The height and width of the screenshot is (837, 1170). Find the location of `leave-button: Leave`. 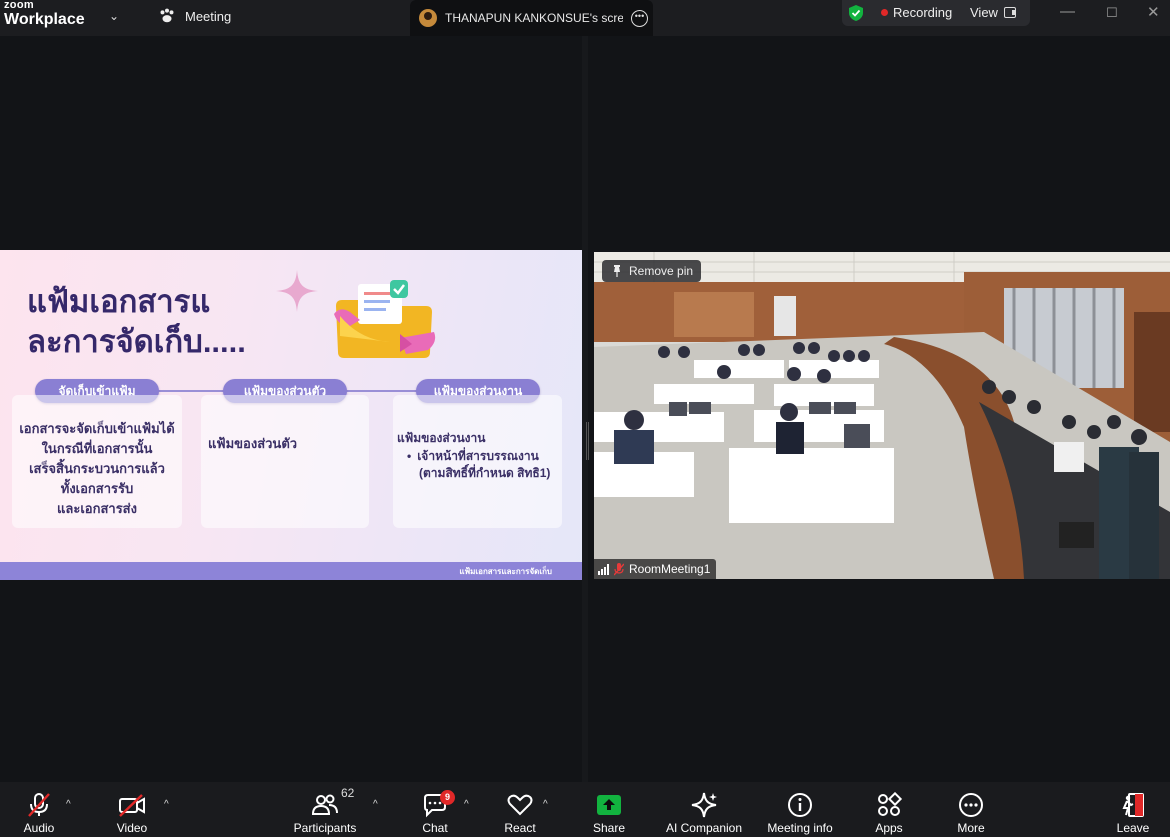

leave-button: Leave is located at coordinates (1133, 809).